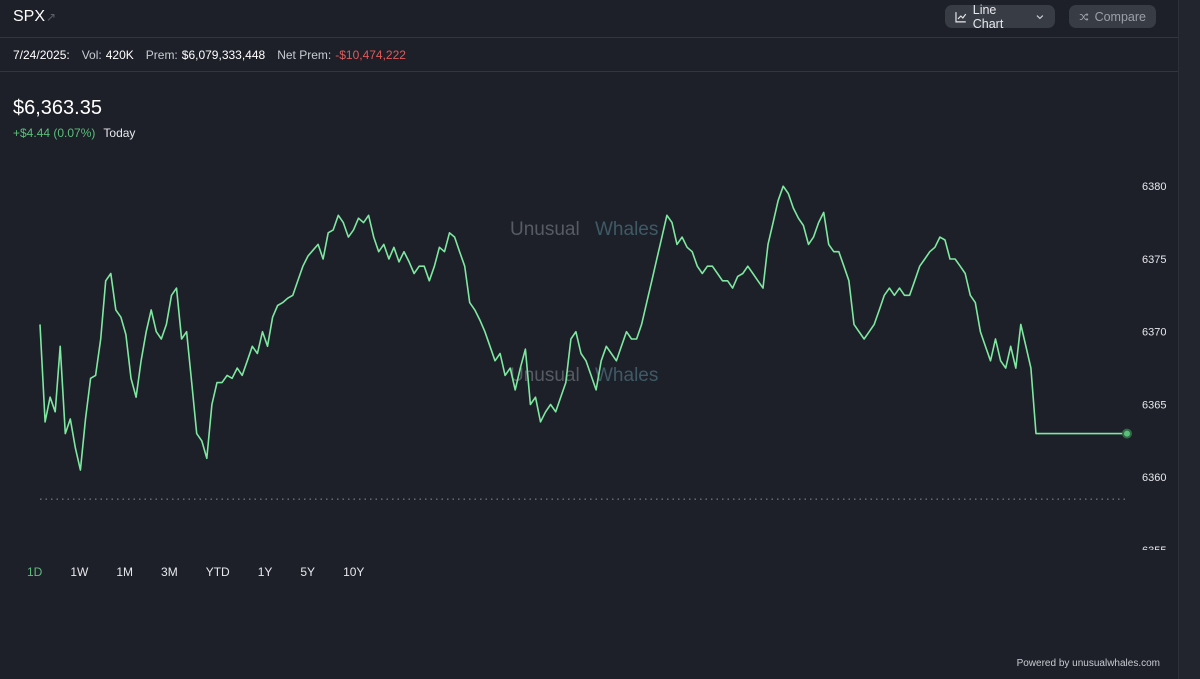 Image resolution: width=1200 pixels, height=679 pixels. Describe the element at coordinates (353, 572) in the screenshot. I see `range-10y: 10Y` at that location.